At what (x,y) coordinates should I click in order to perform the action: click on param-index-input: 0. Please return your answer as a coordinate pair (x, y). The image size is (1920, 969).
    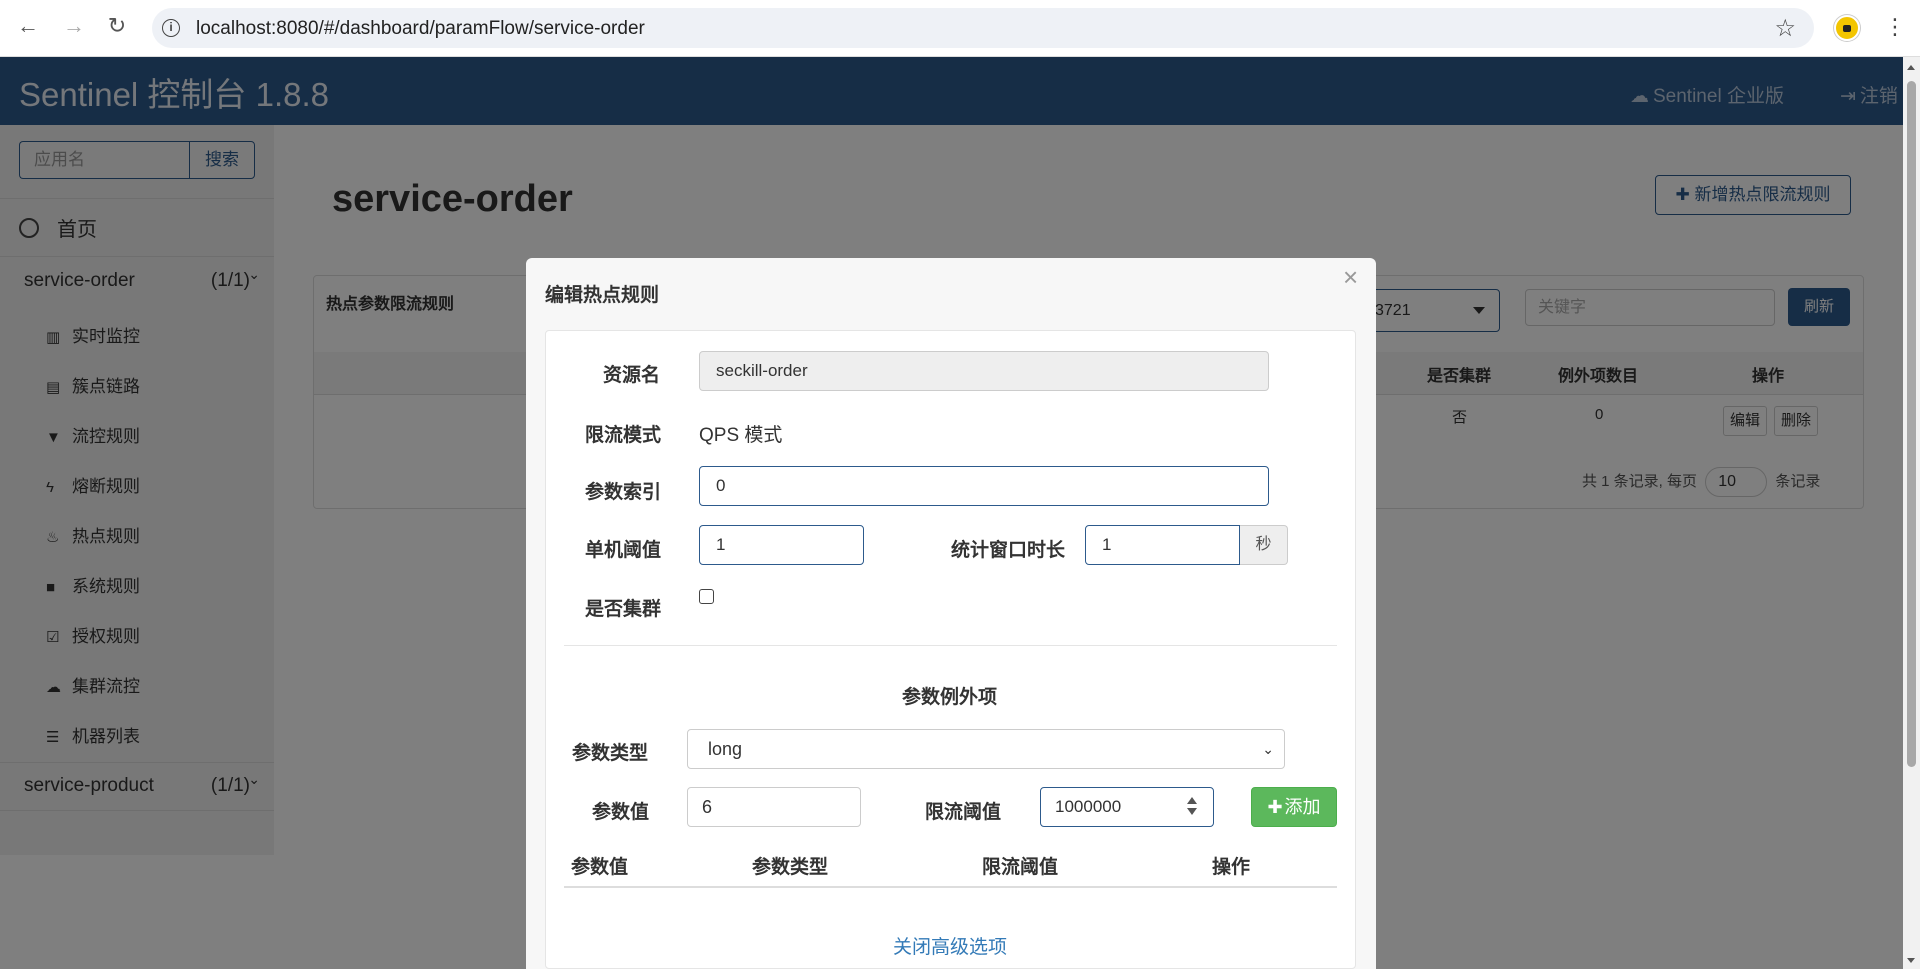
    Looking at the image, I should click on (984, 486).